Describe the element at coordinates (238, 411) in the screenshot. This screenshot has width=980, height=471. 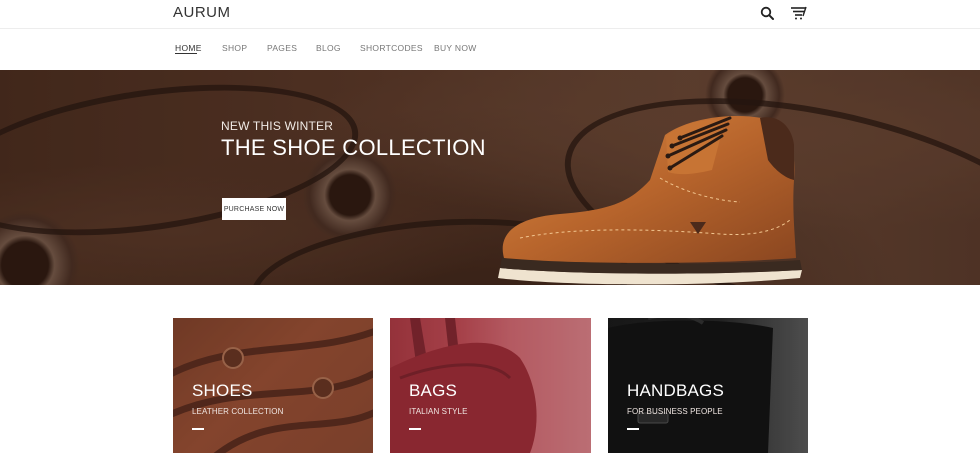
I see `category-subtitle: LEATHER COLLECTION` at that location.